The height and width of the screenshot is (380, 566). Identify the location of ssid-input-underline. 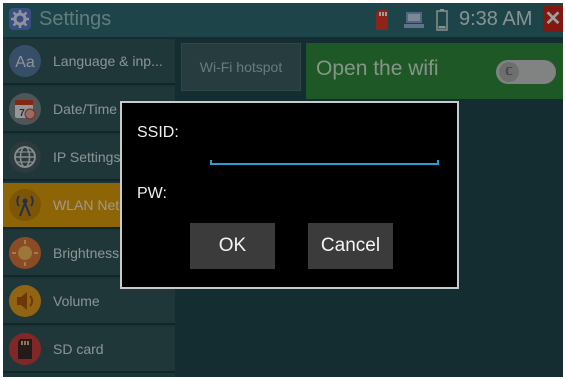
(324, 162).